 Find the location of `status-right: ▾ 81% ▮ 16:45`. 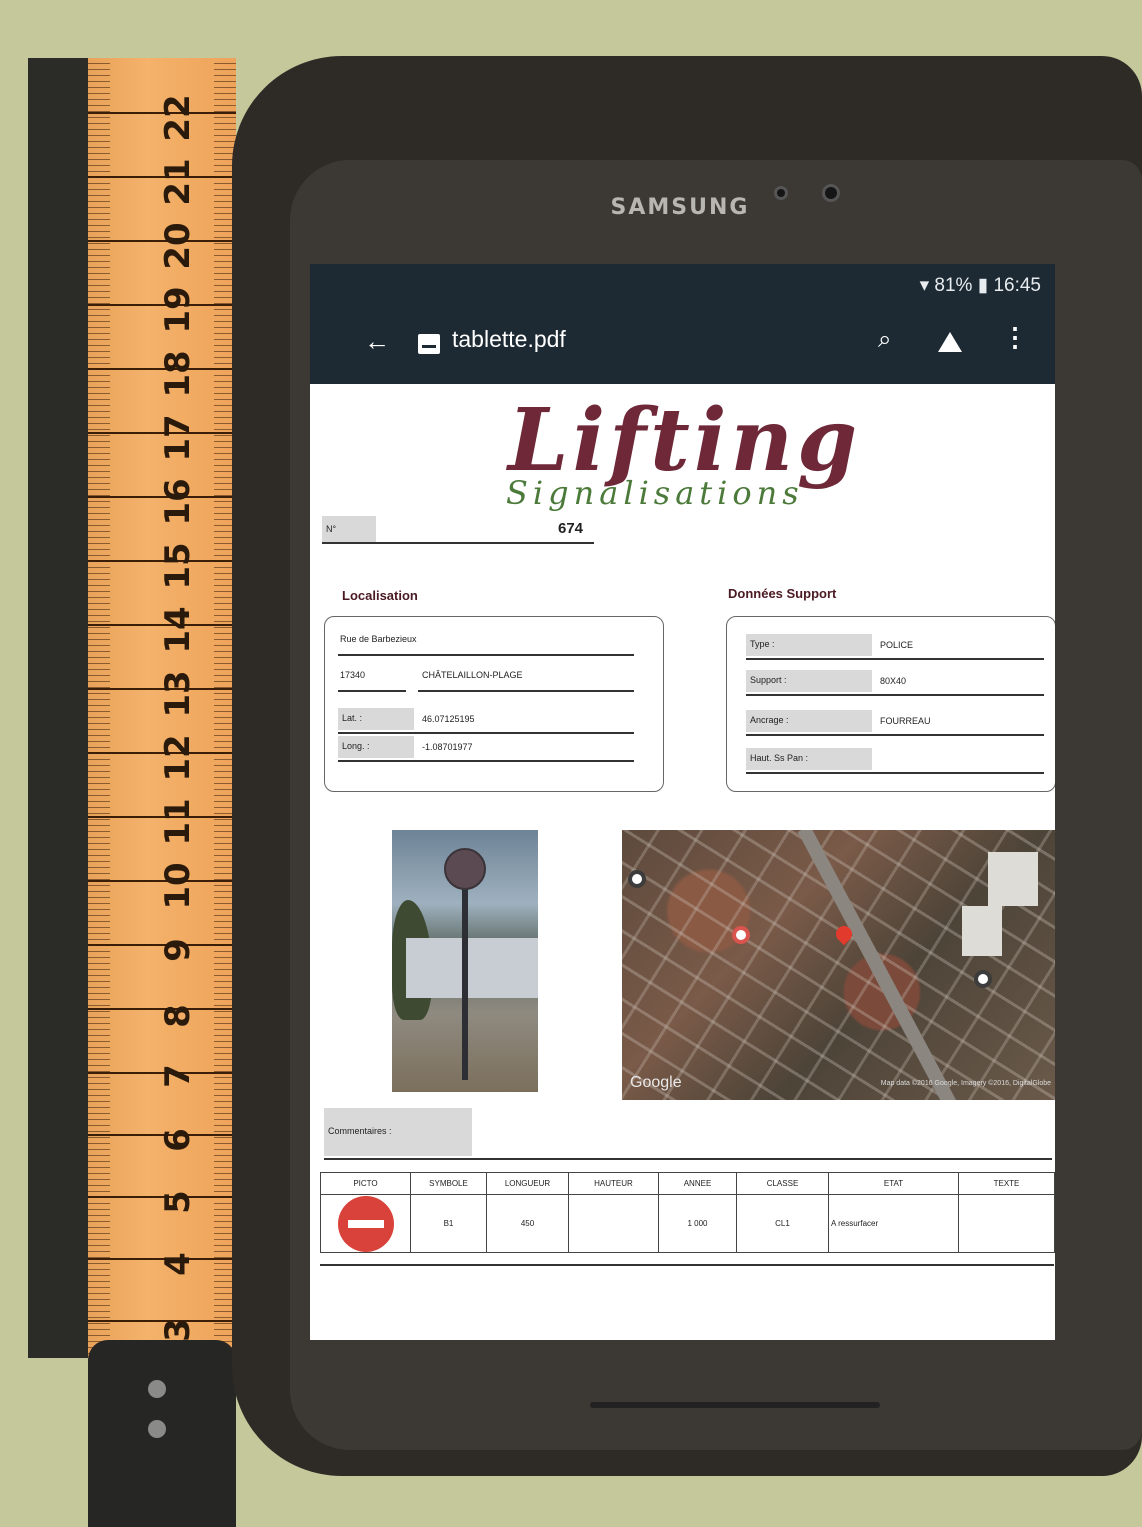

status-right: ▾ 81% ▮ 16:45 is located at coordinates (980, 285).